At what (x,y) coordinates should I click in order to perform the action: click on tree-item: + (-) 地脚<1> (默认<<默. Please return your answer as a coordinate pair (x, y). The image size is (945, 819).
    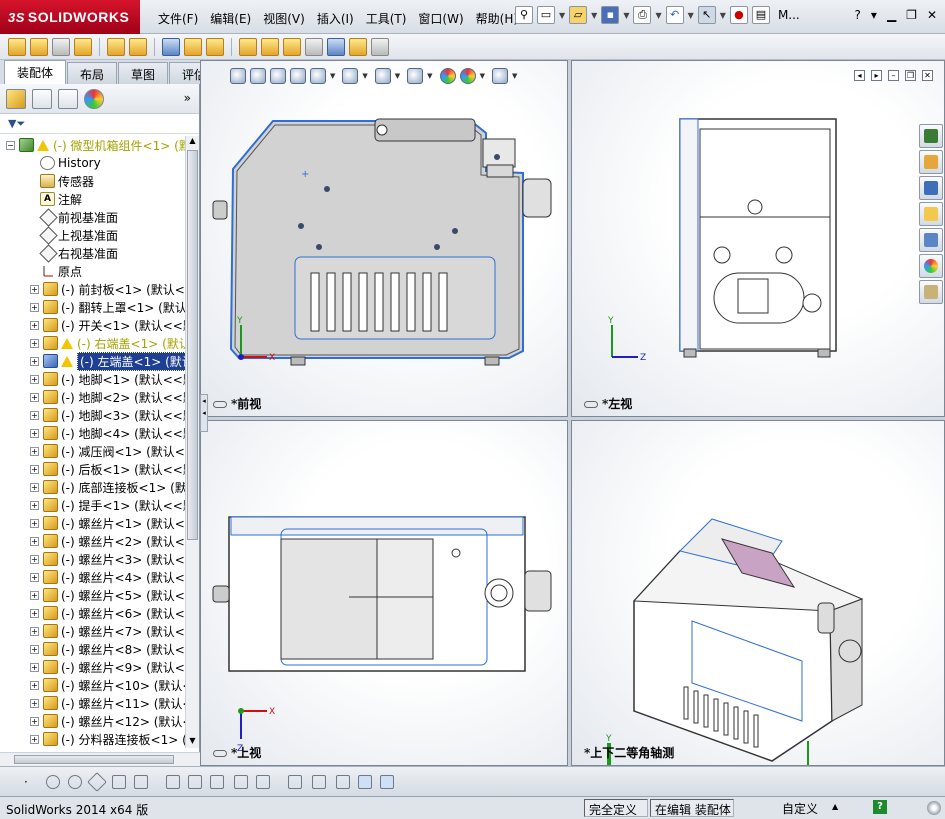
    Looking at the image, I should click on (93, 379).